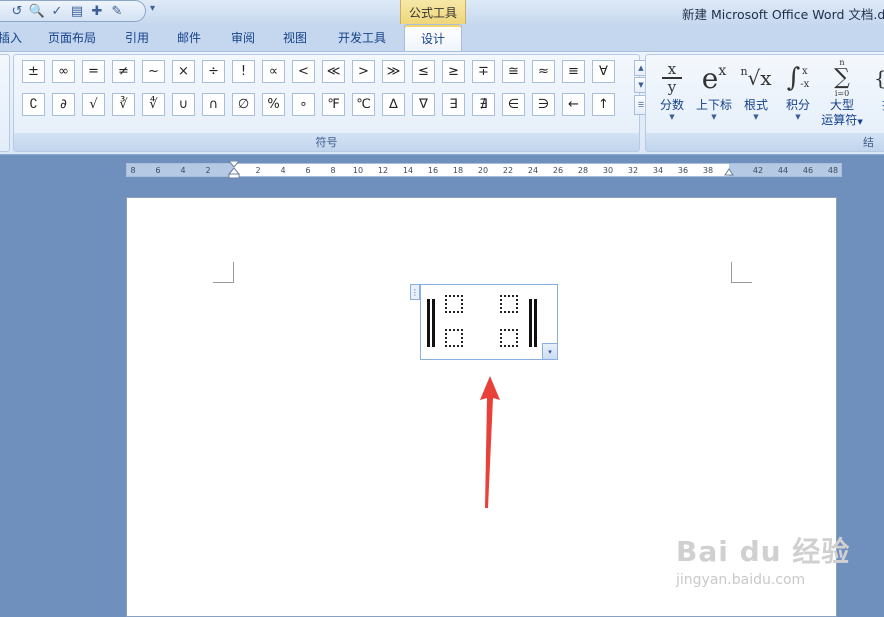 This screenshot has width=884, height=617. What do you see at coordinates (17, 11) in the screenshot?
I see `undo-icon: ↺` at bounding box center [17, 11].